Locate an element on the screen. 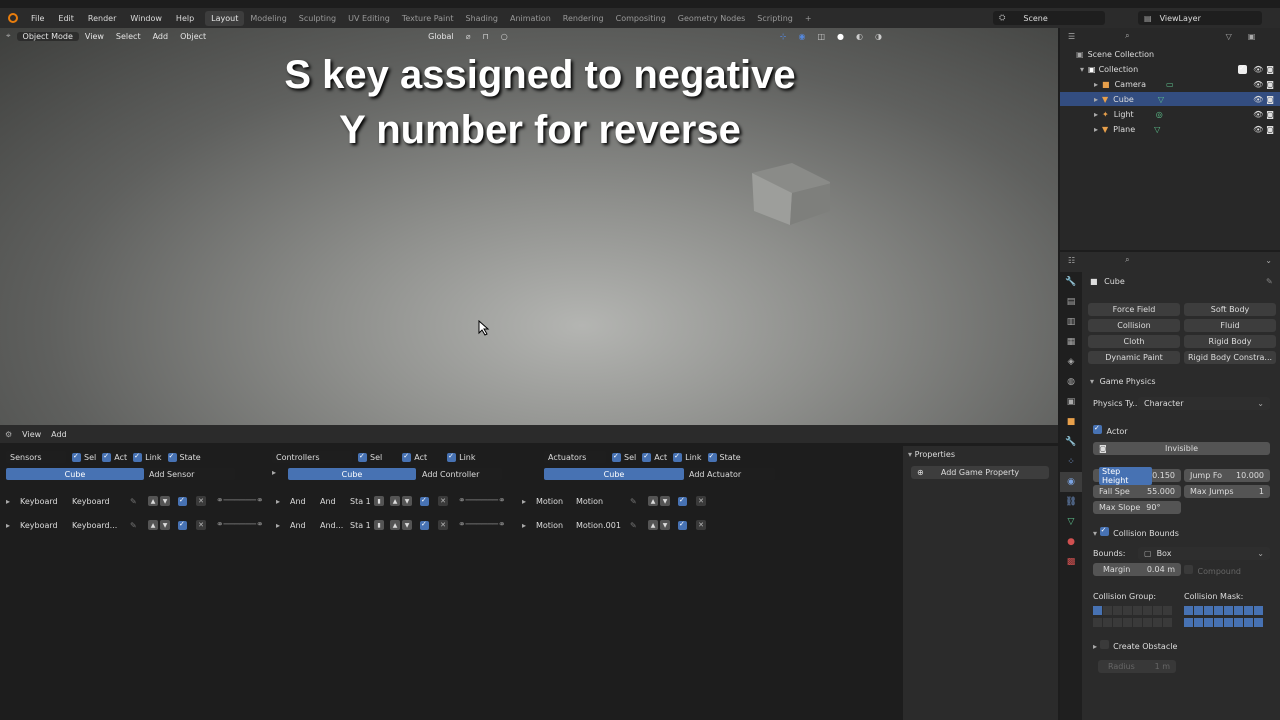 The width and height of the screenshot is (1280, 720). outliner-item-collection: ▾ ▣ Collection 👁 ◙ is located at coordinates (1170, 69).